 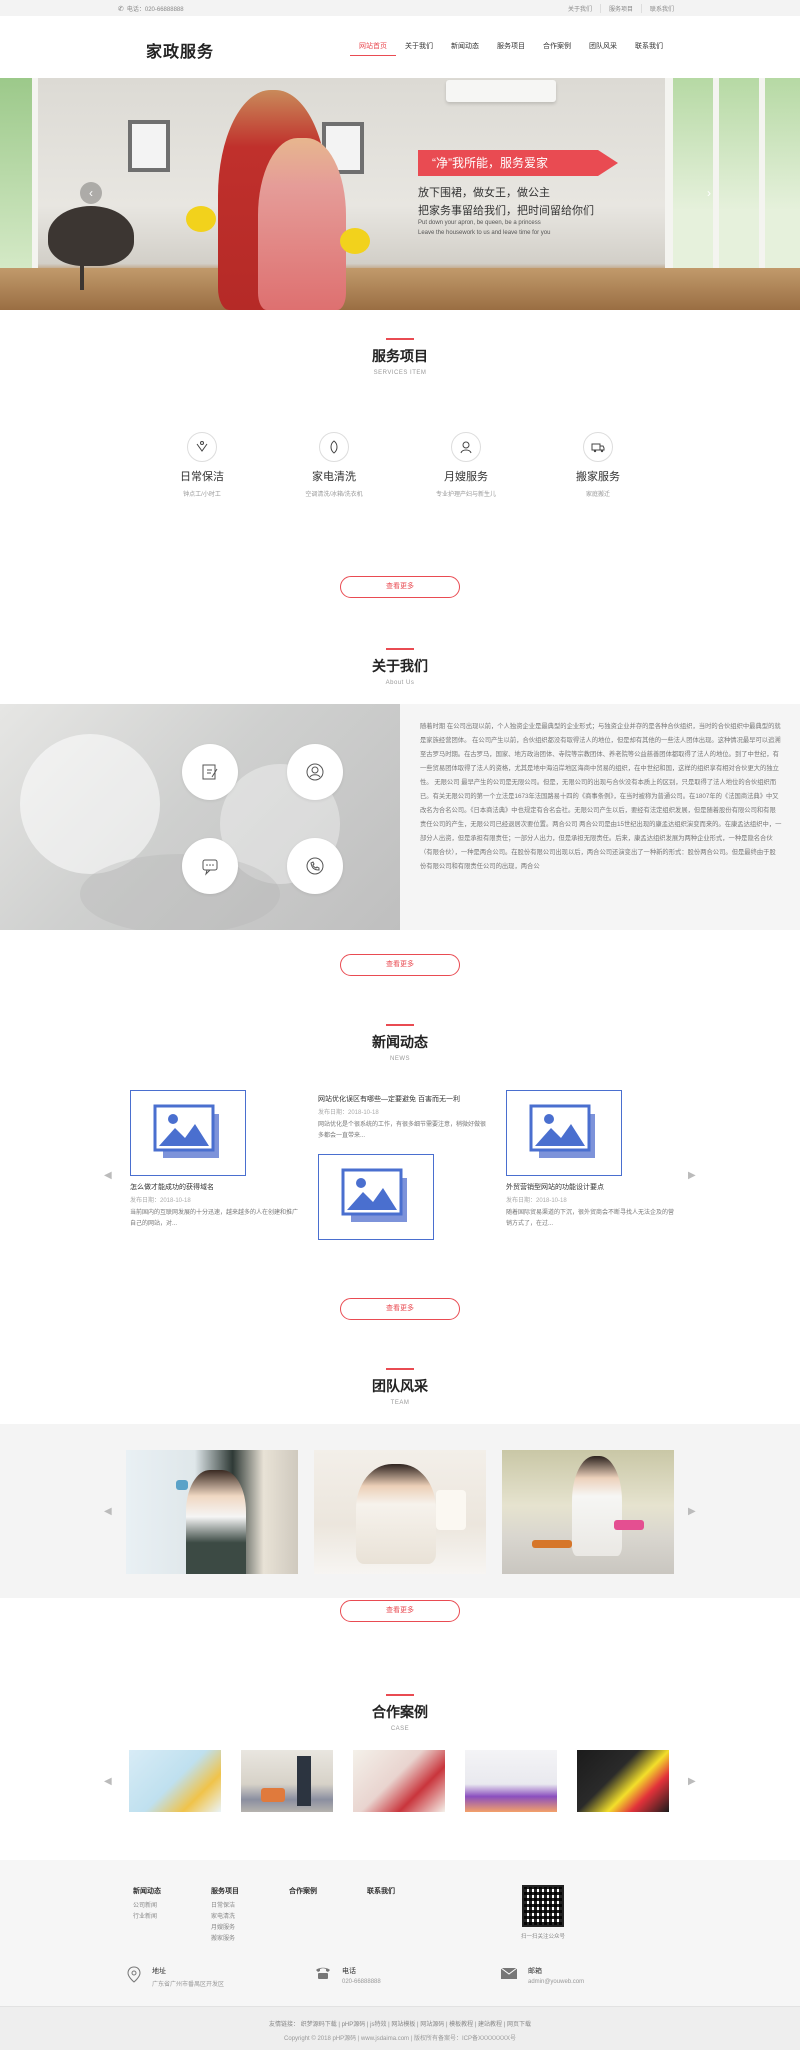 What do you see at coordinates (151, 9) in the screenshot?
I see `top-phone: ✆ 电话：020-66888888` at bounding box center [151, 9].